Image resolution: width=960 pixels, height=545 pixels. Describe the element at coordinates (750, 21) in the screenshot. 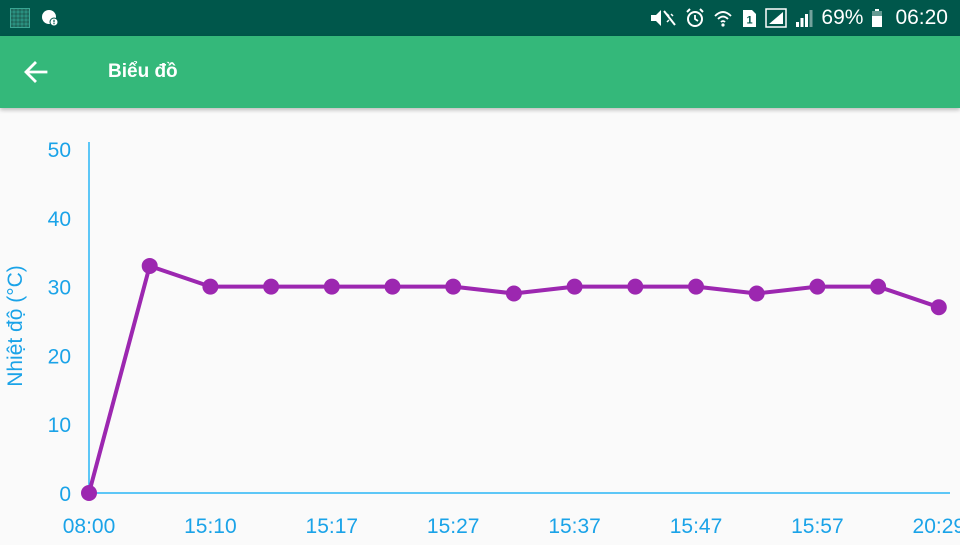

I see `sim-slot-label: 1` at that location.